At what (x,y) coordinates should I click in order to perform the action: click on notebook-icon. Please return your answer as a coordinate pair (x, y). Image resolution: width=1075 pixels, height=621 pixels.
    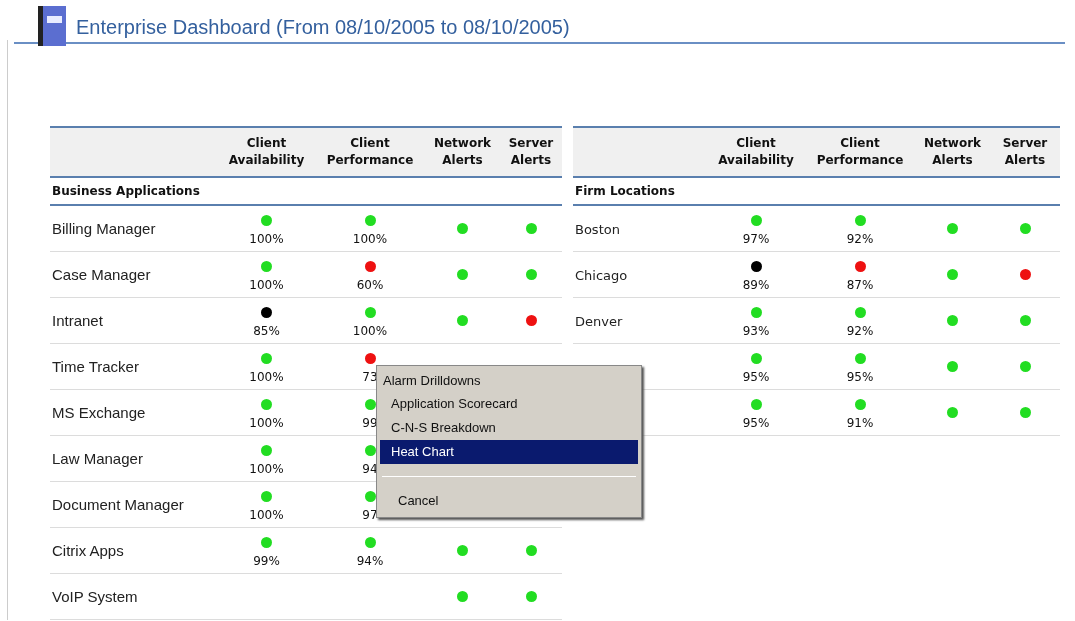
    Looking at the image, I should click on (52, 26).